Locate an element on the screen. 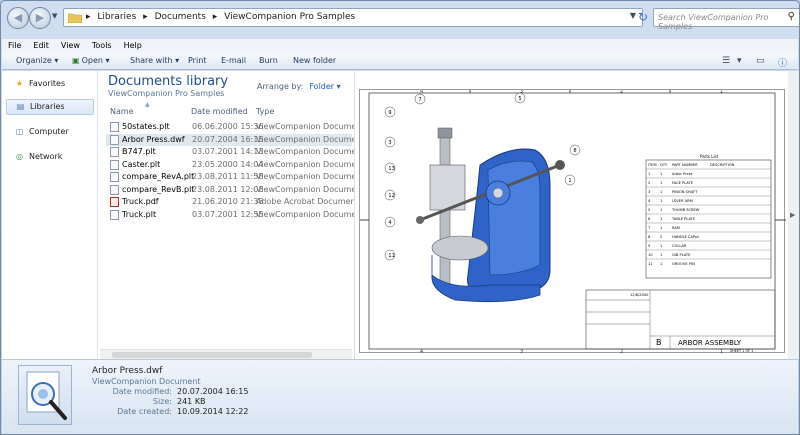 This screenshot has width=800, height=435. email-button: E-mail is located at coordinates (233, 60).